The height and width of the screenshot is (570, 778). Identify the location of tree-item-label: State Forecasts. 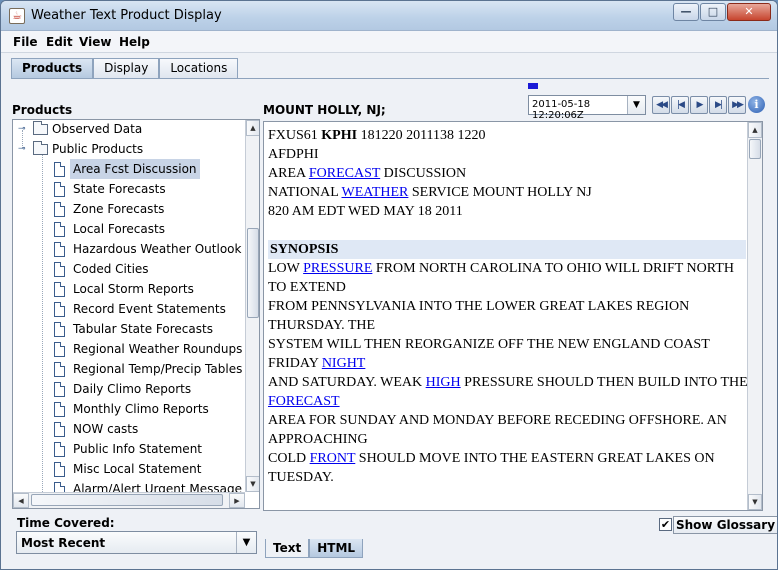
(119, 189).